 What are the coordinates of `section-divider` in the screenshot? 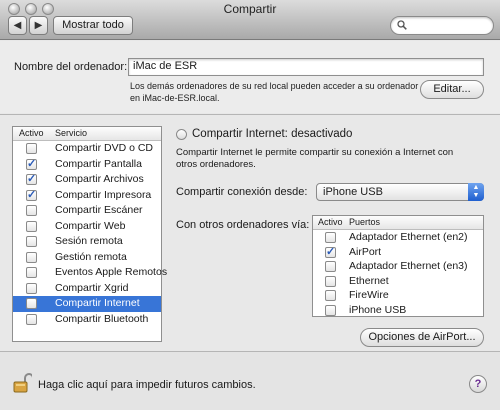 It's located at (250, 114).